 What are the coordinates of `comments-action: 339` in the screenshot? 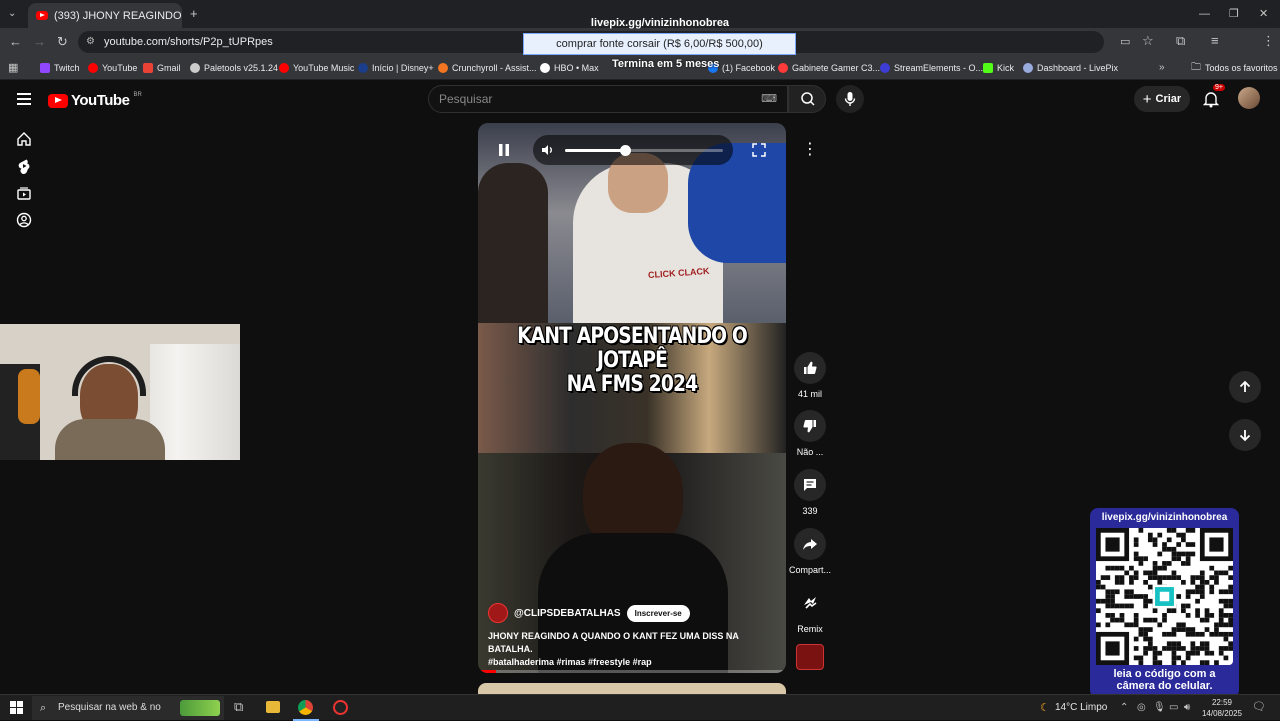 It's located at (810, 492).